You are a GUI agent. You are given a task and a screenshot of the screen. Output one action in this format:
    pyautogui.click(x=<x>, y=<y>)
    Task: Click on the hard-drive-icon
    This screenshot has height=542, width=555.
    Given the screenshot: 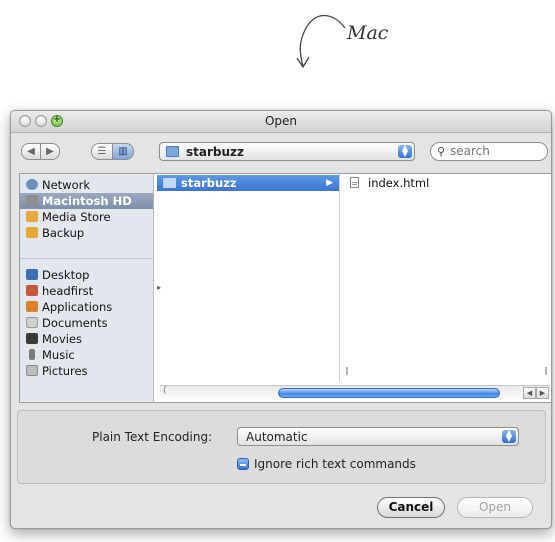 What is the action you would take?
    pyautogui.click(x=32, y=200)
    